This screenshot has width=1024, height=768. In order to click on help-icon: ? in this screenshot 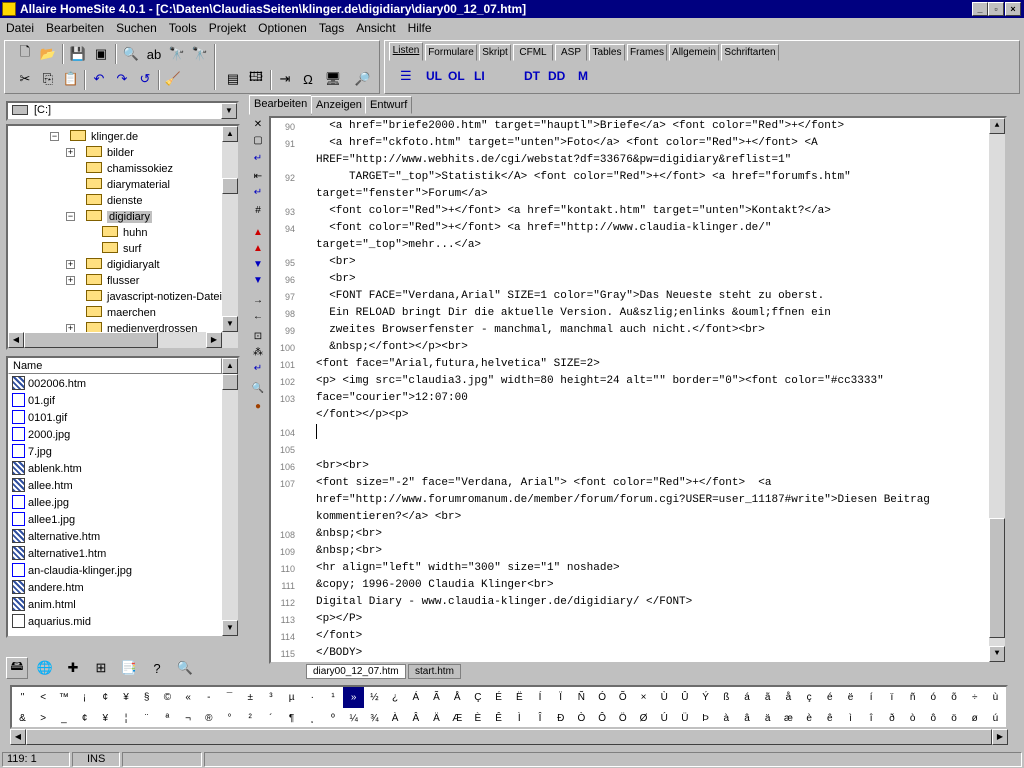, I will do `click(157, 668)`.